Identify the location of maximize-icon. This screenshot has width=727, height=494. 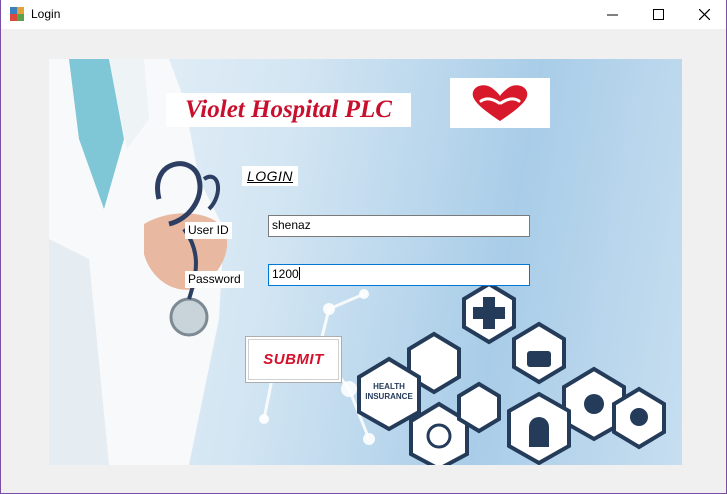
(658, 14).